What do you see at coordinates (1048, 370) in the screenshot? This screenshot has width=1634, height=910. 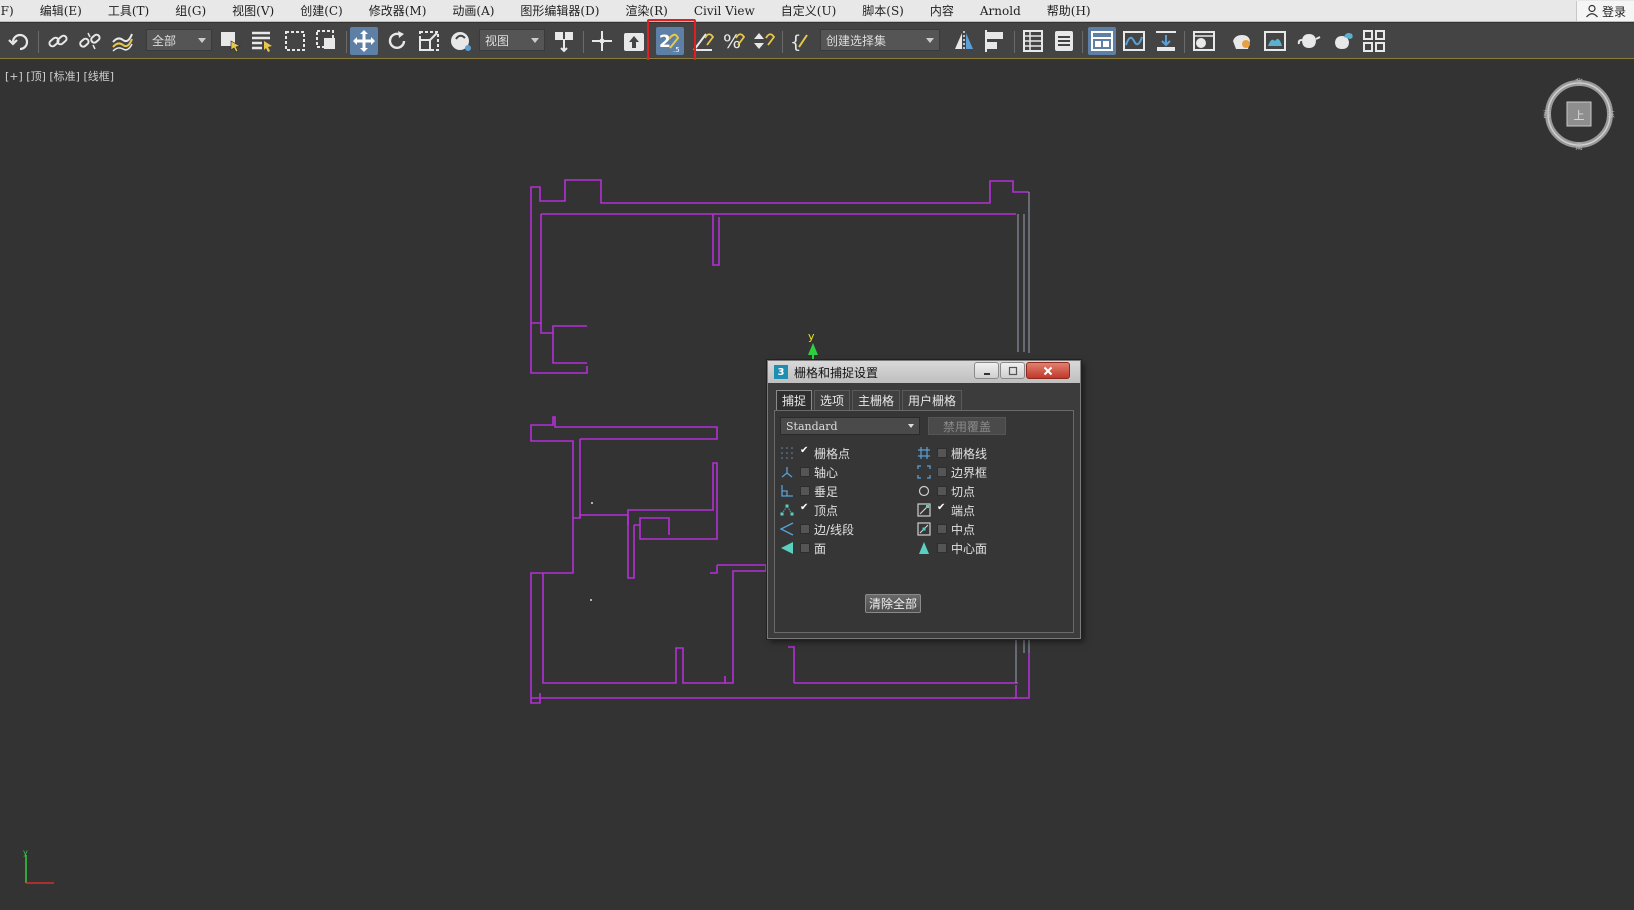 I see `close-button` at bounding box center [1048, 370].